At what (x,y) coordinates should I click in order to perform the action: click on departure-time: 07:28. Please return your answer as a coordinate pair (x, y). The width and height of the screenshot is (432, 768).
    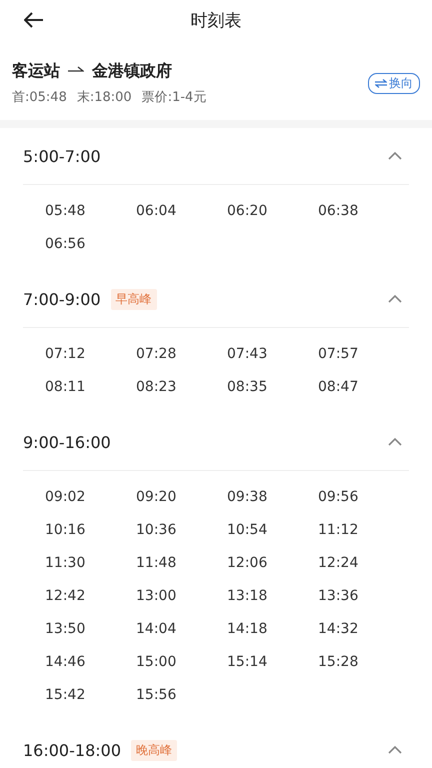
    Looking at the image, I should click on (157, 354).